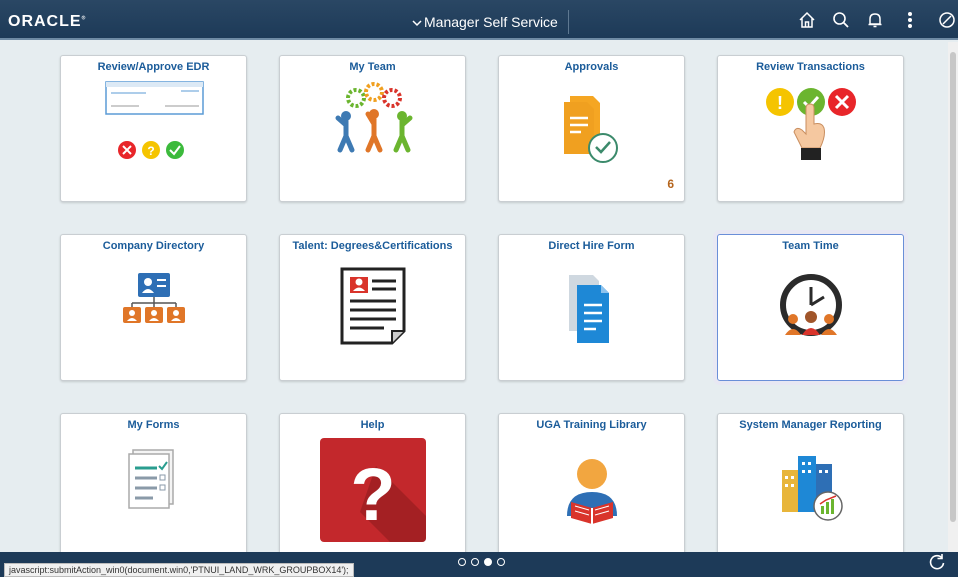 This screenshot has height=577, width=958. What do you see at coordinates (591, 495) in the screenshot?
I see `reader-book-icon` at bounding box center [591, 495].